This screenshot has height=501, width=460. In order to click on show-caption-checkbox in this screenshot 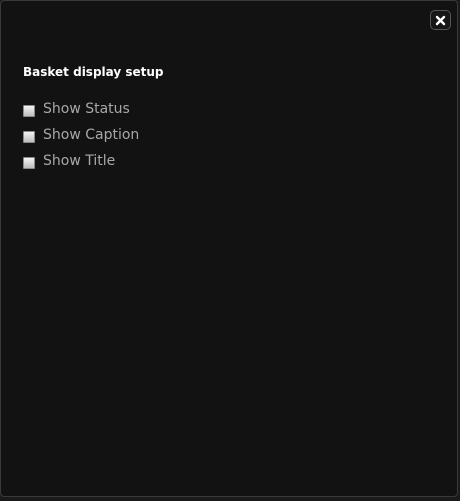, I will do `click(29, 136)`.